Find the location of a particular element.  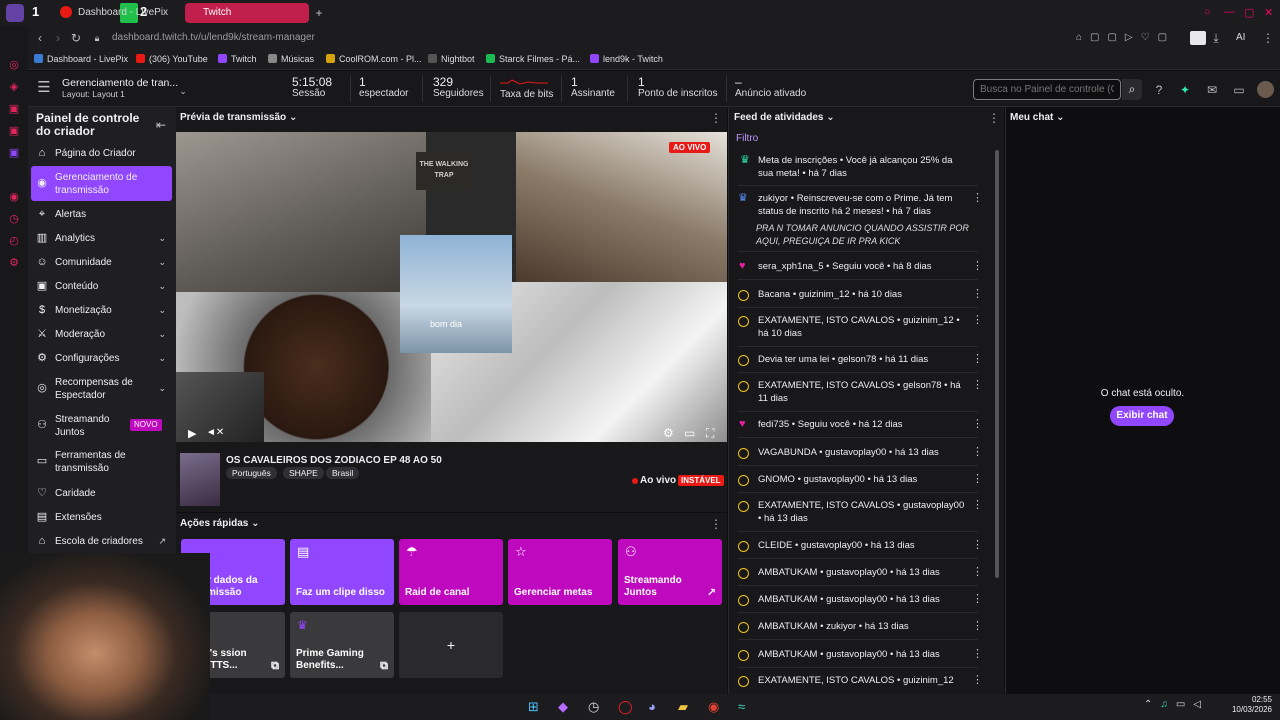

reload-icon: ↻ is located at coordinates (76, 38).